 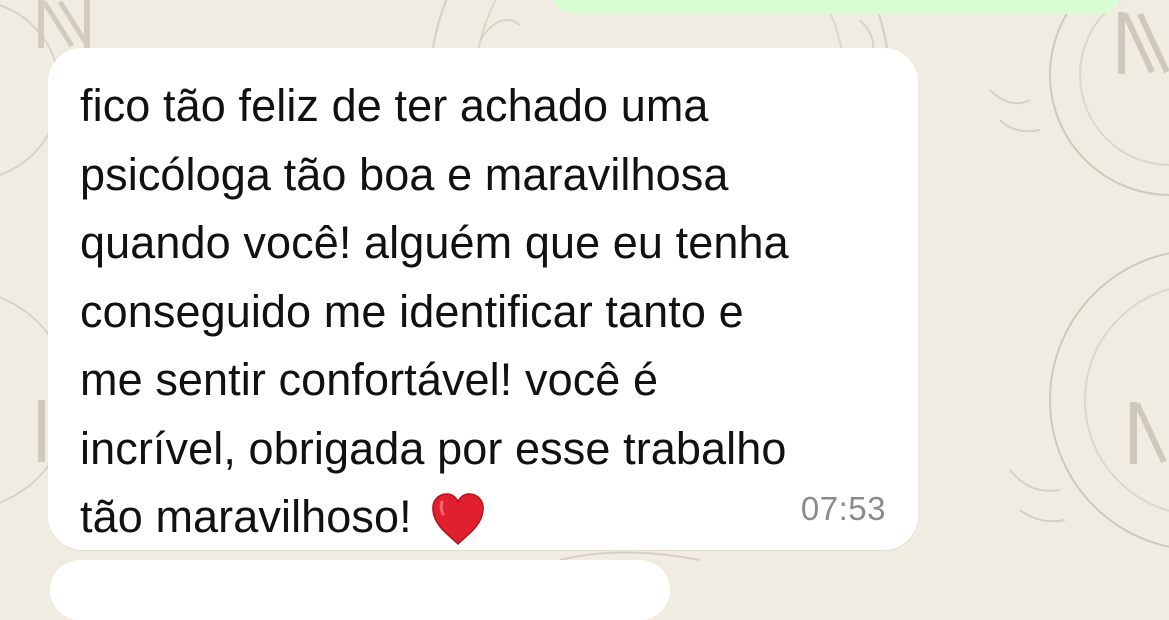 I want to click on incoming-message-bubble-partial, so click(x=360, y=590).